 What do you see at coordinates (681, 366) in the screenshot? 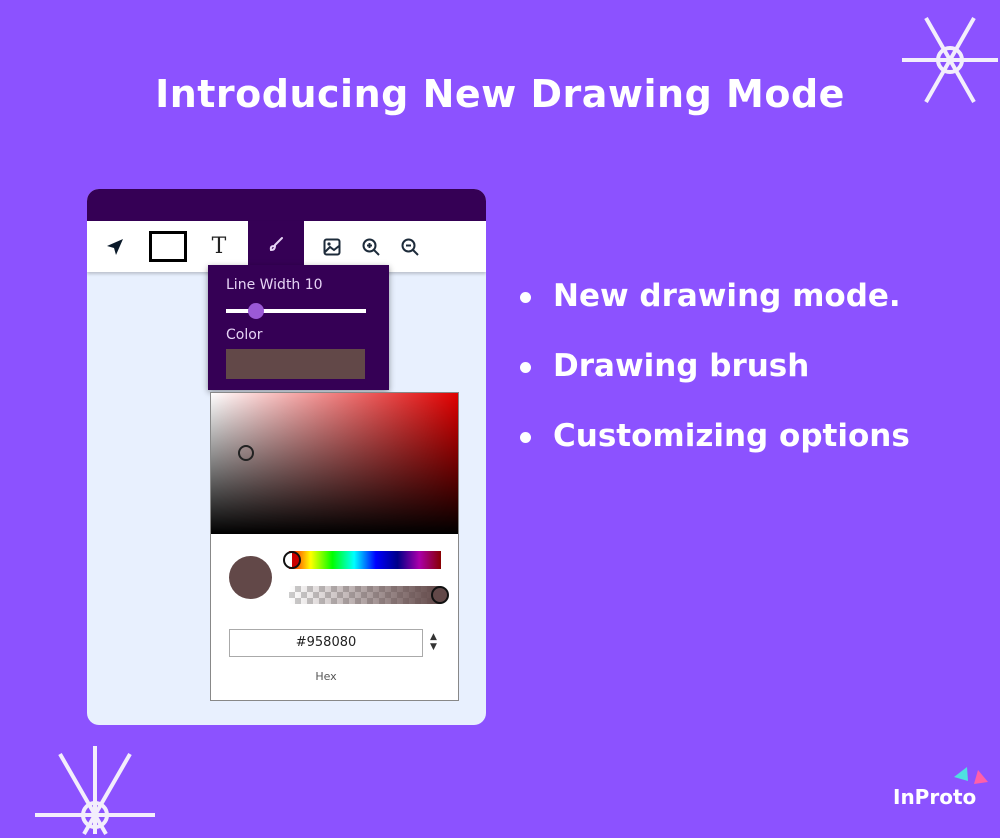
I see `feature-text: Drawing brush` at bounding box center [681, 366].